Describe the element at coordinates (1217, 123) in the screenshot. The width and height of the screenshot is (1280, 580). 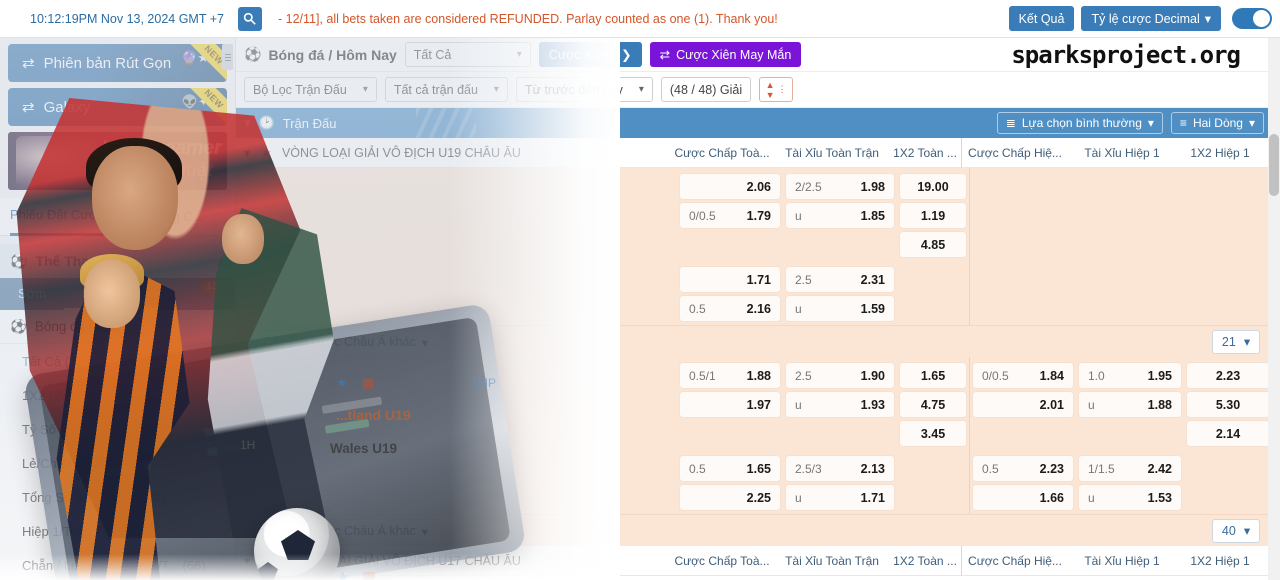
I see `rows-mode-select: ≡ Hai Dòng ▾` at that location.